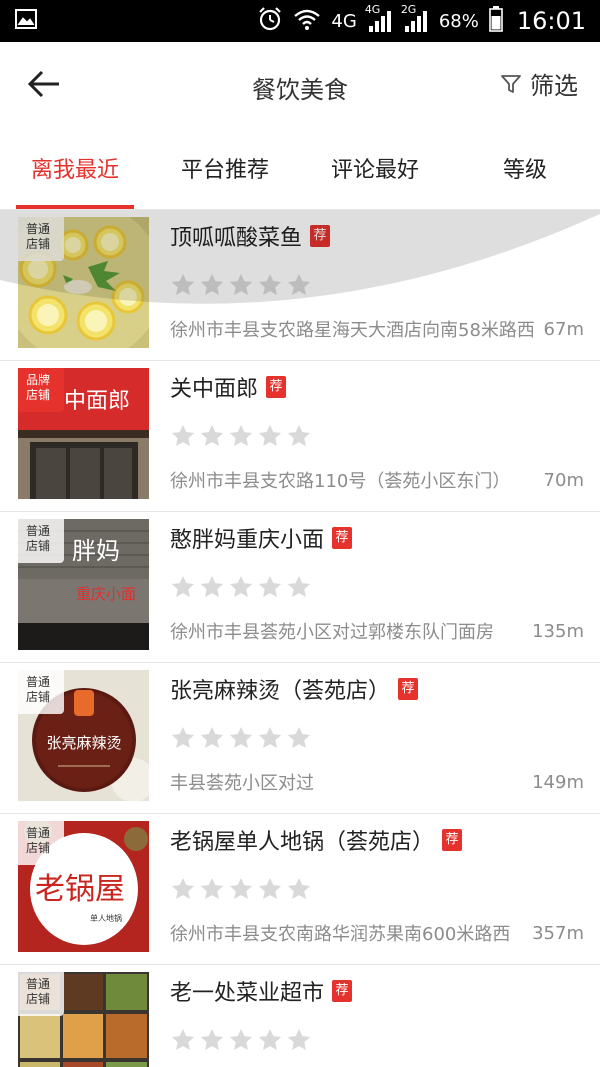 The height and width of the screenshot is (1067, 600). I want to click on list-item: 张亮麻辣烫 普通 店铺 张亮麻辣烫（荟苑店） 荐 丰县荟苑小区对过 149m, so click(300, 738).